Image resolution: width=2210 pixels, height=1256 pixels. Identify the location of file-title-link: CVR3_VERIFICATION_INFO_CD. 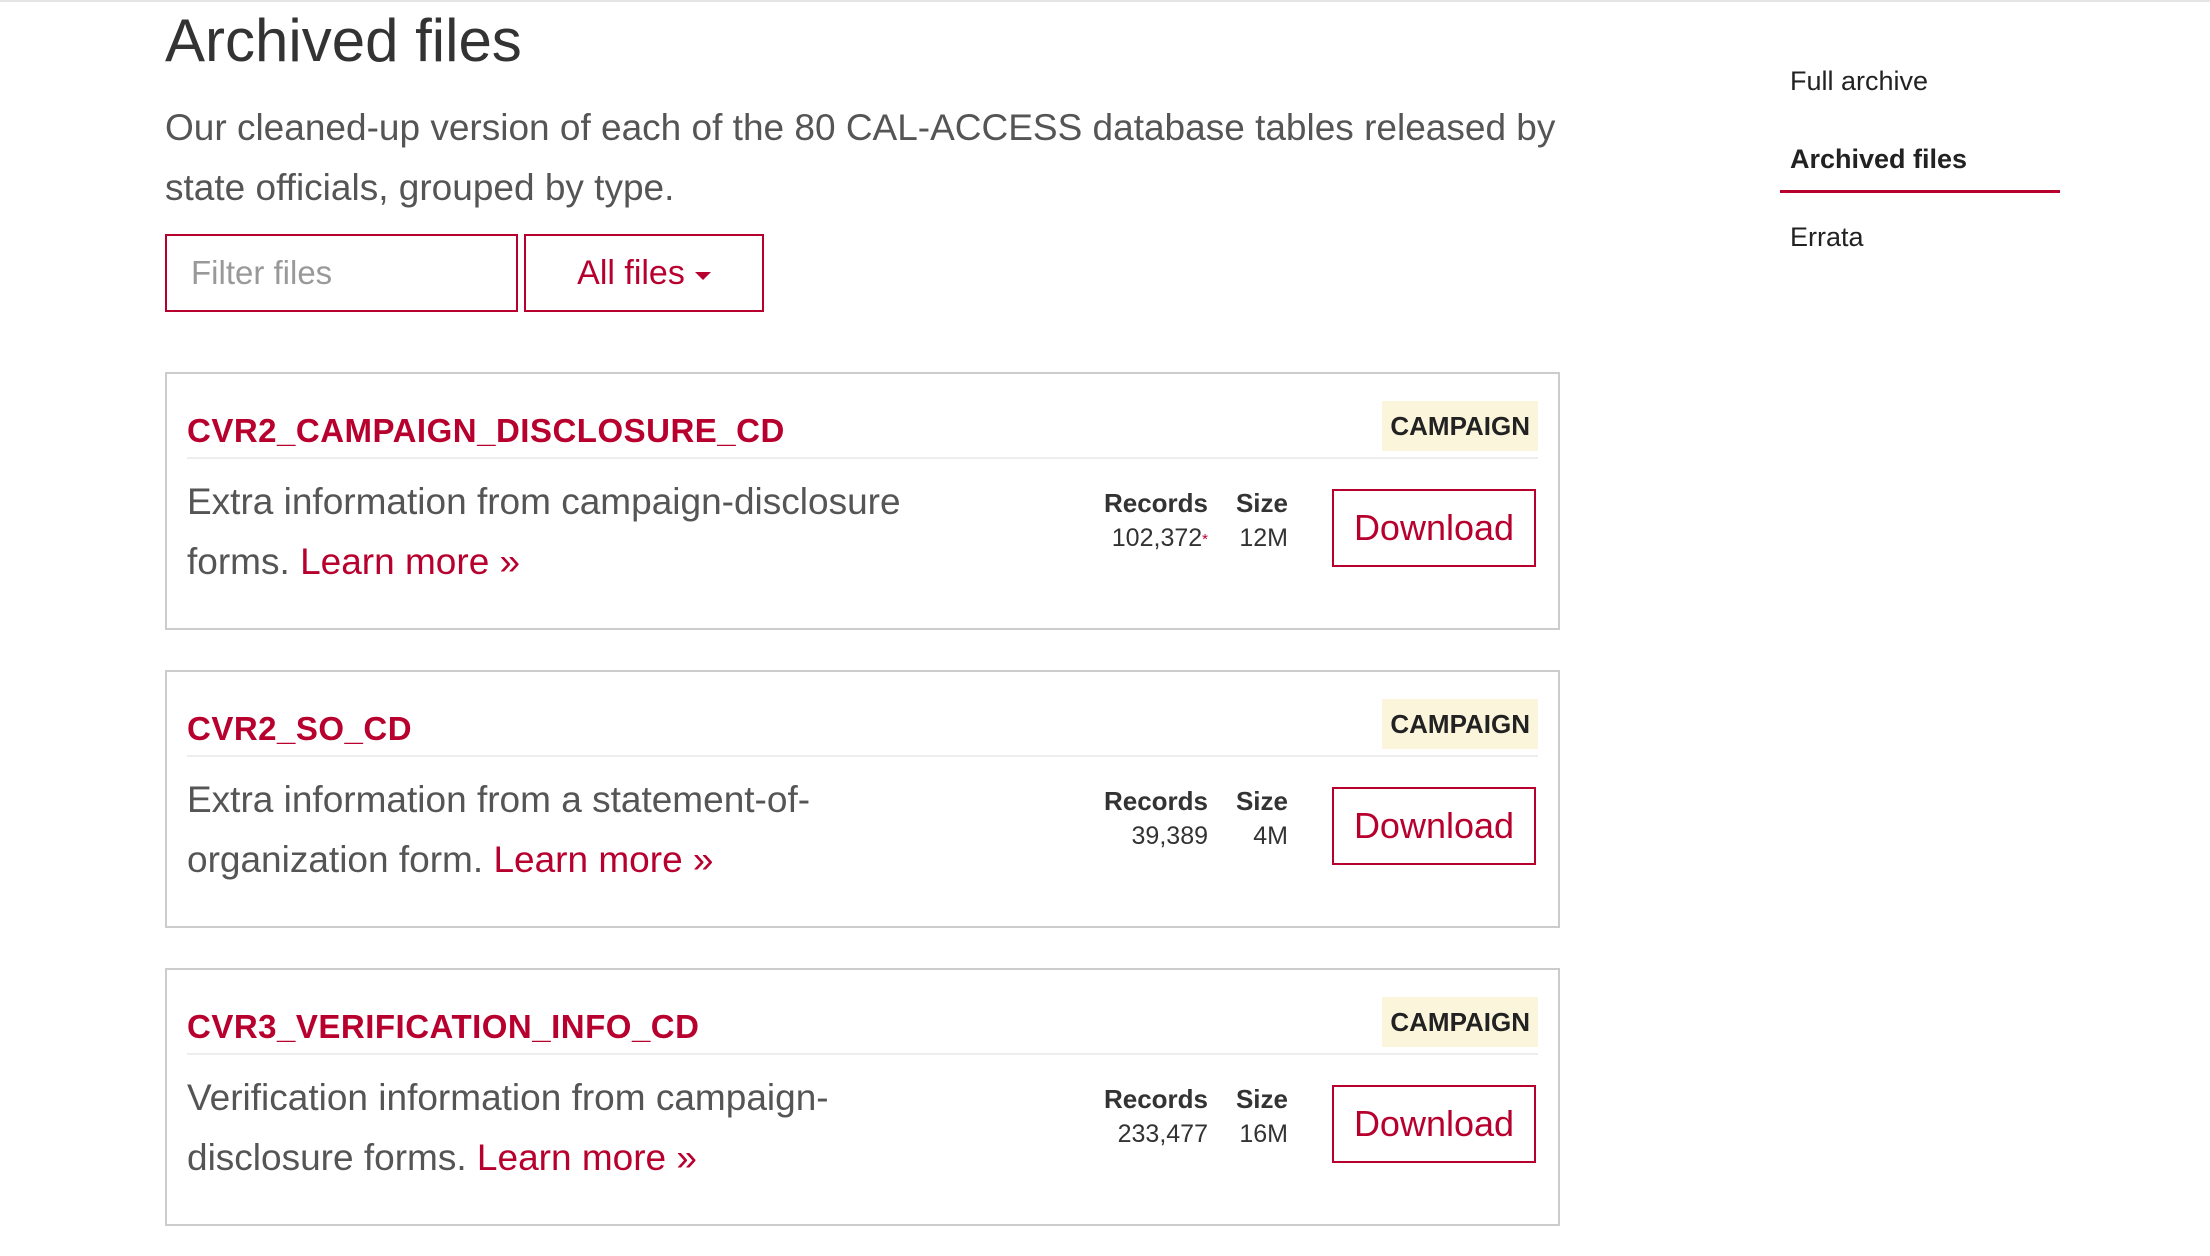
(443, 1027).